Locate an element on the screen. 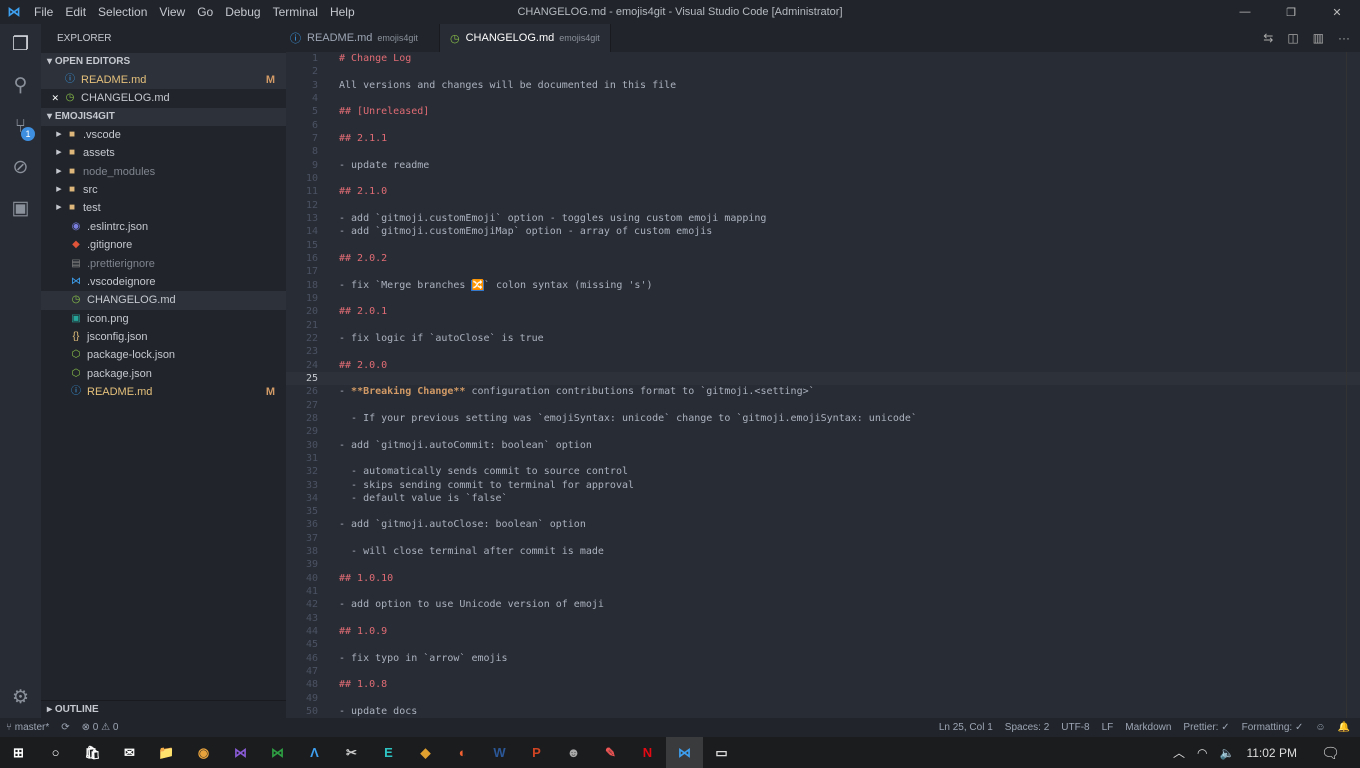 This screenshot has height=768, width=1360. tab-readme-md: ⓘ README.md emojis4git is located at coordinates (363, 38).